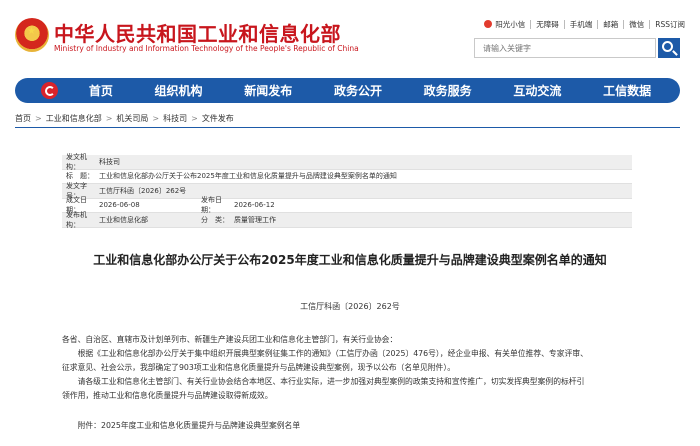 This screenshot has height=446, width=700. I want to click on main-nav: 首页 组织机构 新闻发布 政务公开 政务服务 互动交流 工信数据, so click(347, 90).